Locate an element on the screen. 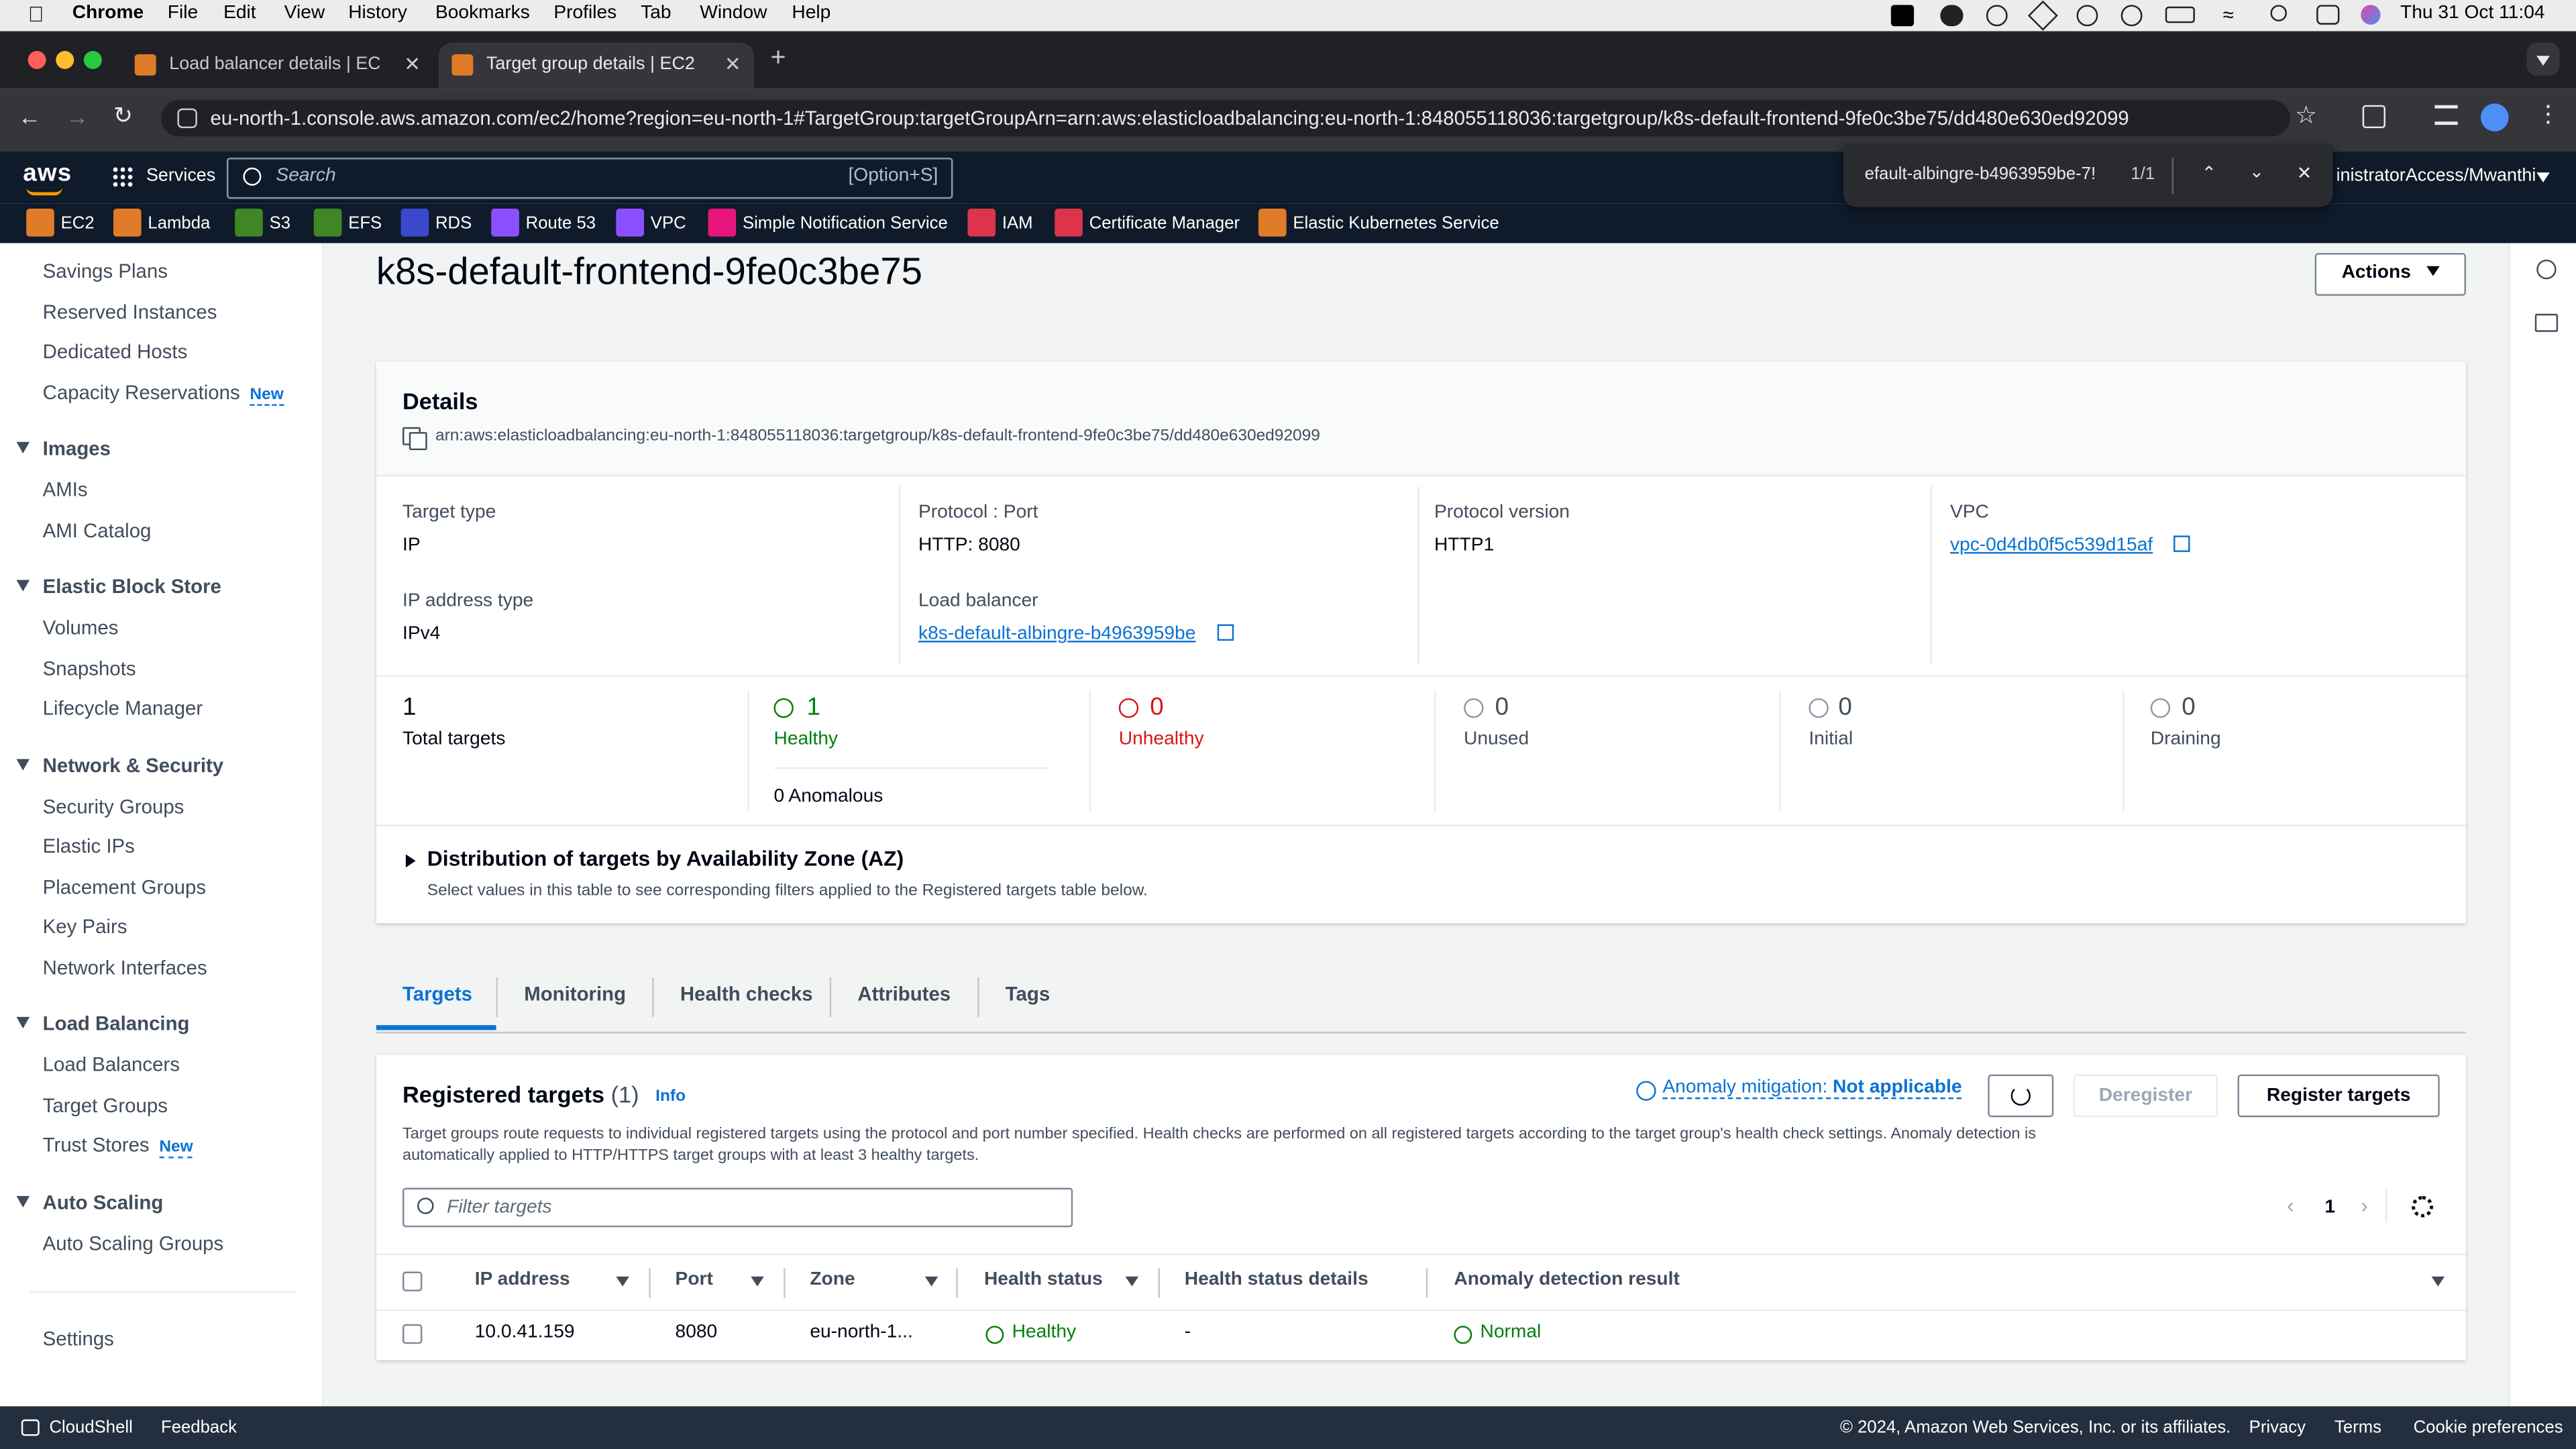 Image resolution: width=2576 pixels, height=1449 pixels. sidebar-section-images: Images is located at coordinates (63, 448).